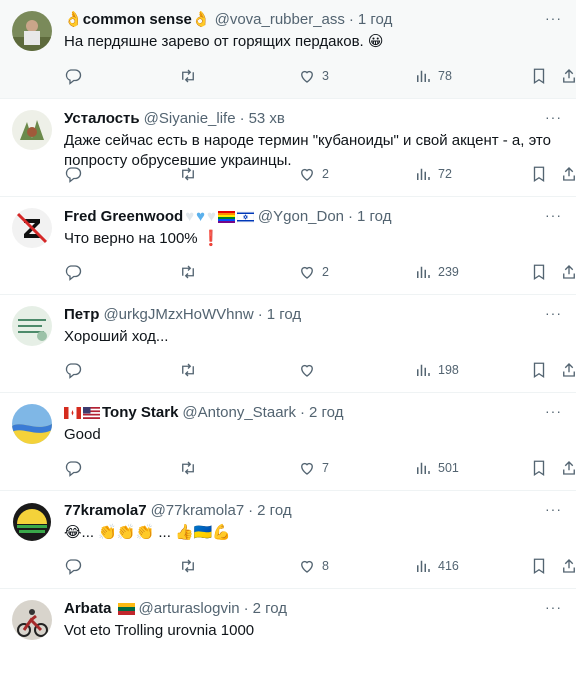  I want to click on like-button: 7, so click(313, 468).